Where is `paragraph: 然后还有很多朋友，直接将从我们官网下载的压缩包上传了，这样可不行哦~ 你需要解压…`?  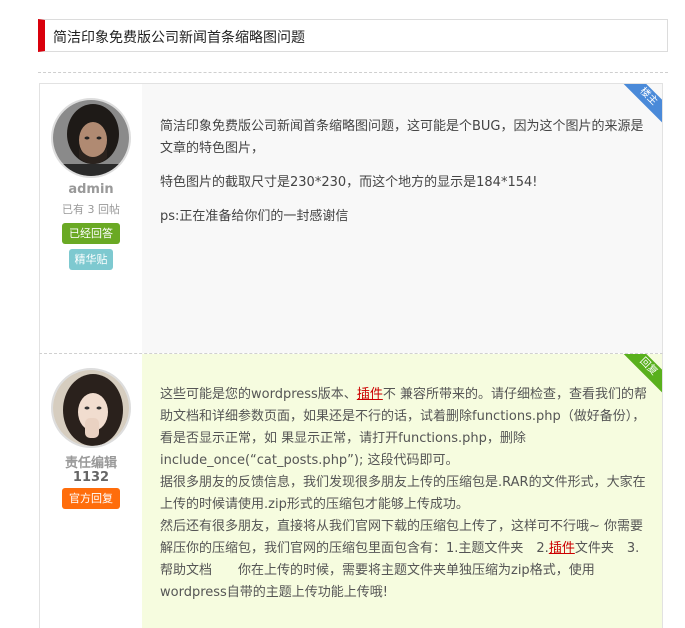
paragraph: 然后还有很多朋友，直接将从我们官网下载的压缩包上传了，这样可不行哦~ 你需要解压… is located at coordinates (402, 559).